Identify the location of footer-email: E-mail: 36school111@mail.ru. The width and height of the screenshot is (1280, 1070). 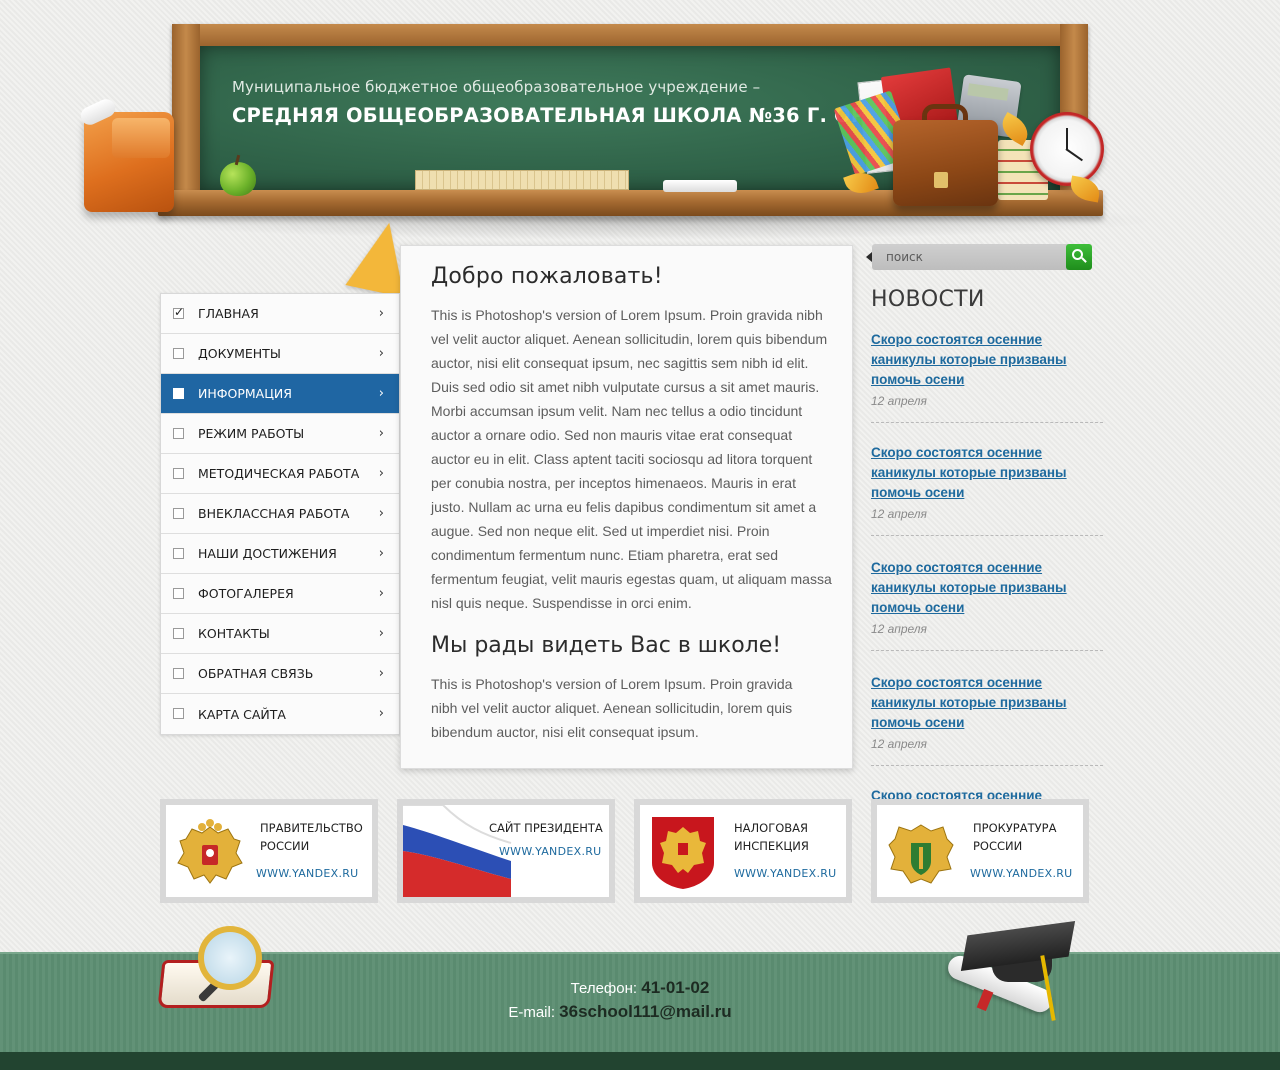
(620, 1012).